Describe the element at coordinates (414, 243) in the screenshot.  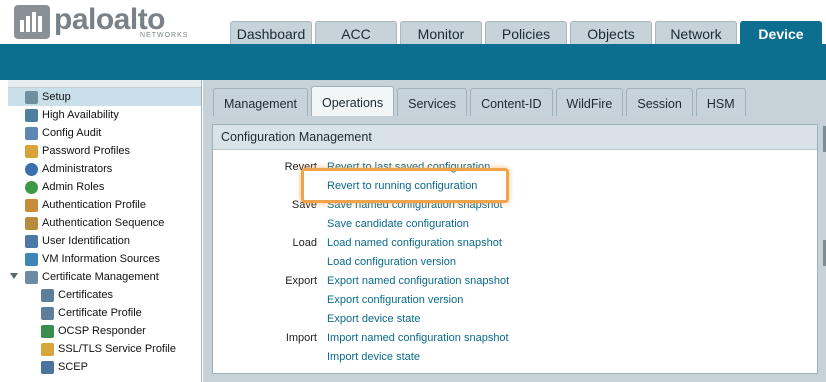
I see `load-named-snapshot-link: Load named configuration snapshot` at that location.